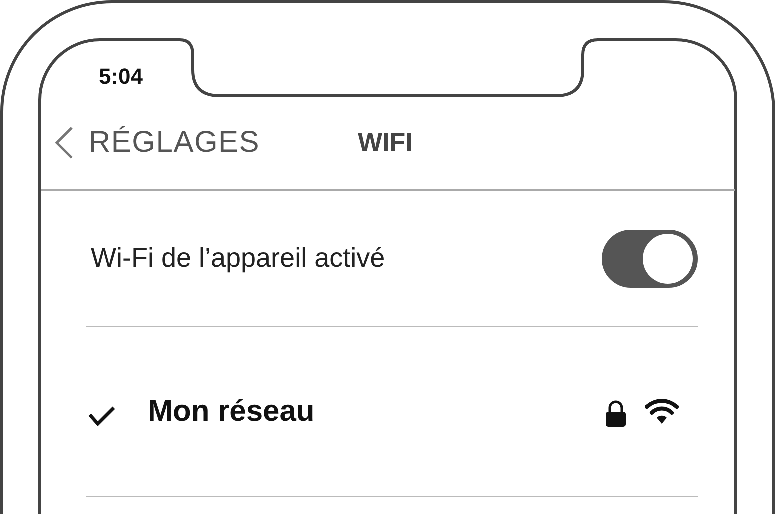 This screenshot has width=776, height=514. I want to click on wifi-signal-icon, so click(662, 411).